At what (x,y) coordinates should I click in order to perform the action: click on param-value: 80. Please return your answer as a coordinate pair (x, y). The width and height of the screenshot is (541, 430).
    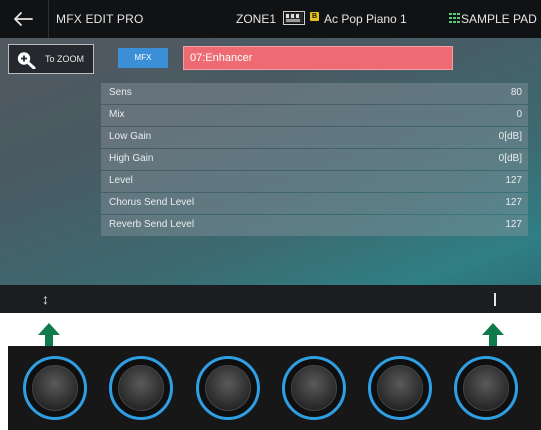
    Looking at the image, I should click on (516, 92).